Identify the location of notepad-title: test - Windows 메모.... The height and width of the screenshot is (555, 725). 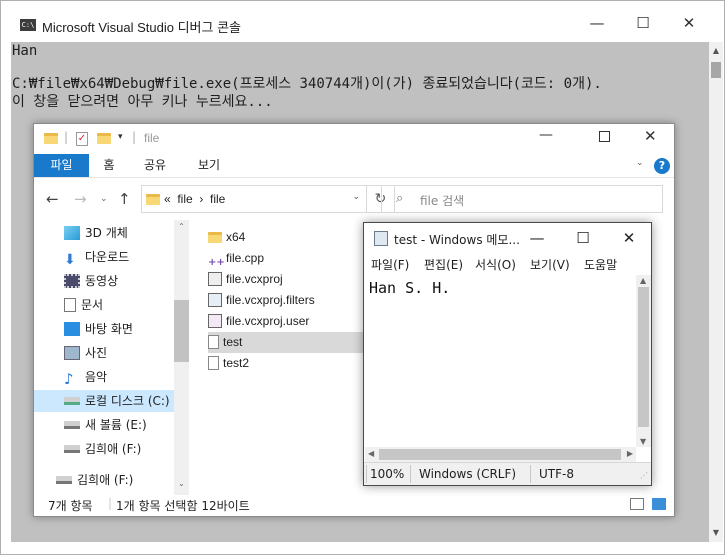
(457, 240).